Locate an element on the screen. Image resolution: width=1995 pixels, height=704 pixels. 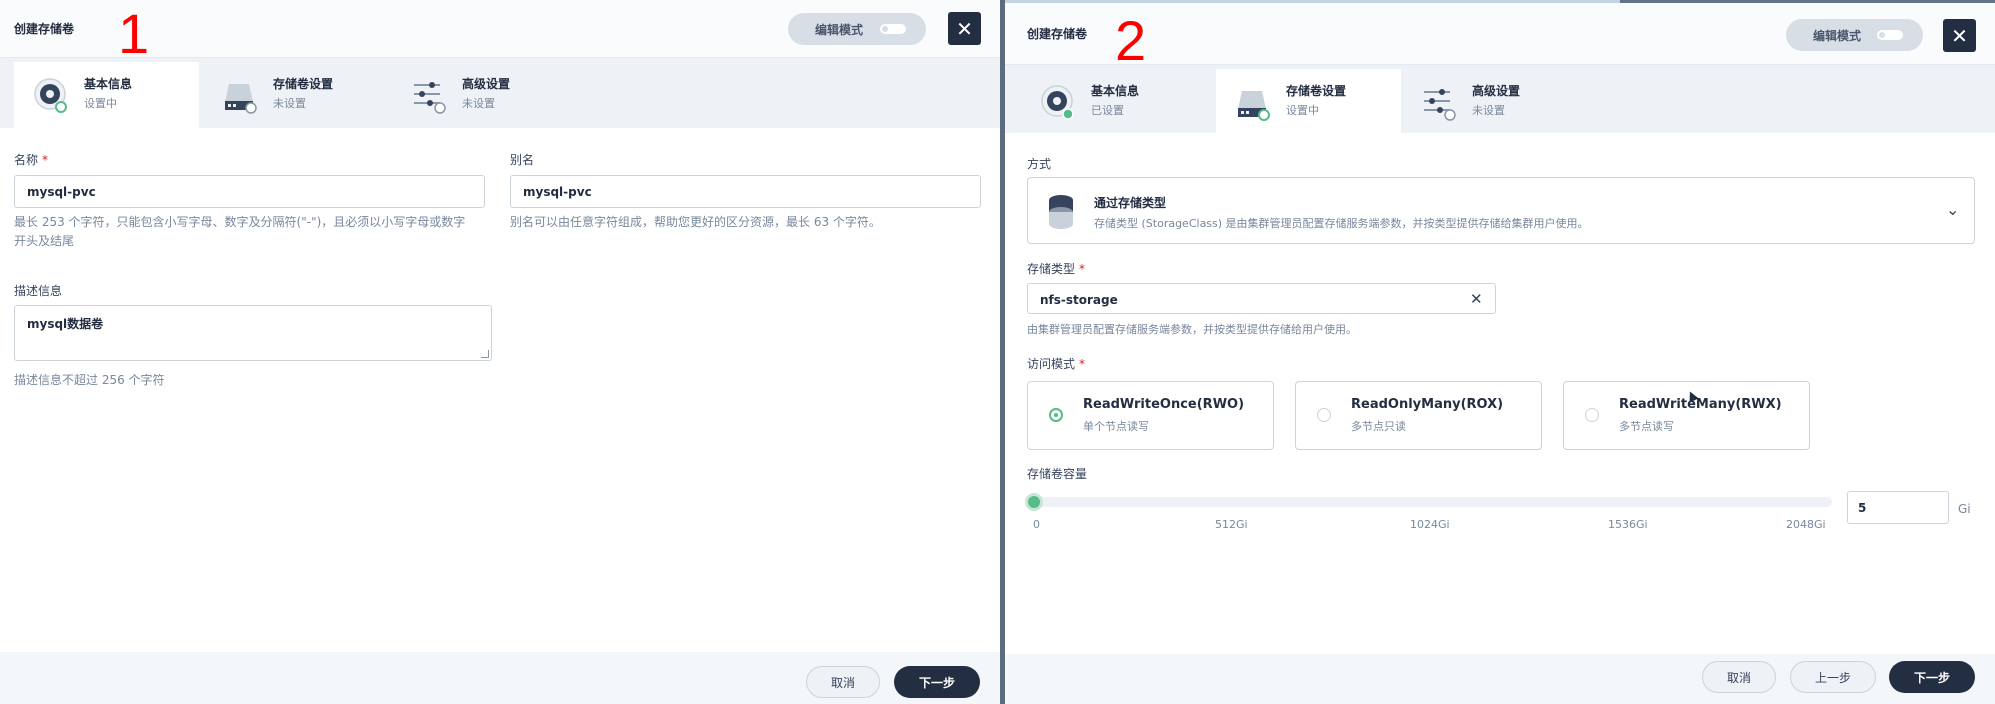
annotation-marker: 2 is located at coordinates (1131, 40).